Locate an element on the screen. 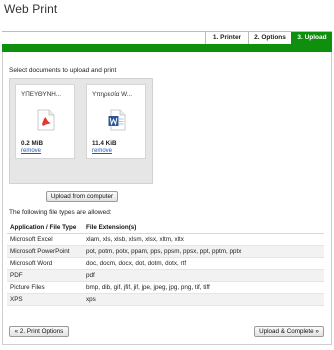 This screenshot has width=334, height=350. file-type-cell: Microsoft PowerPoint is located at coordinates (45, 251).